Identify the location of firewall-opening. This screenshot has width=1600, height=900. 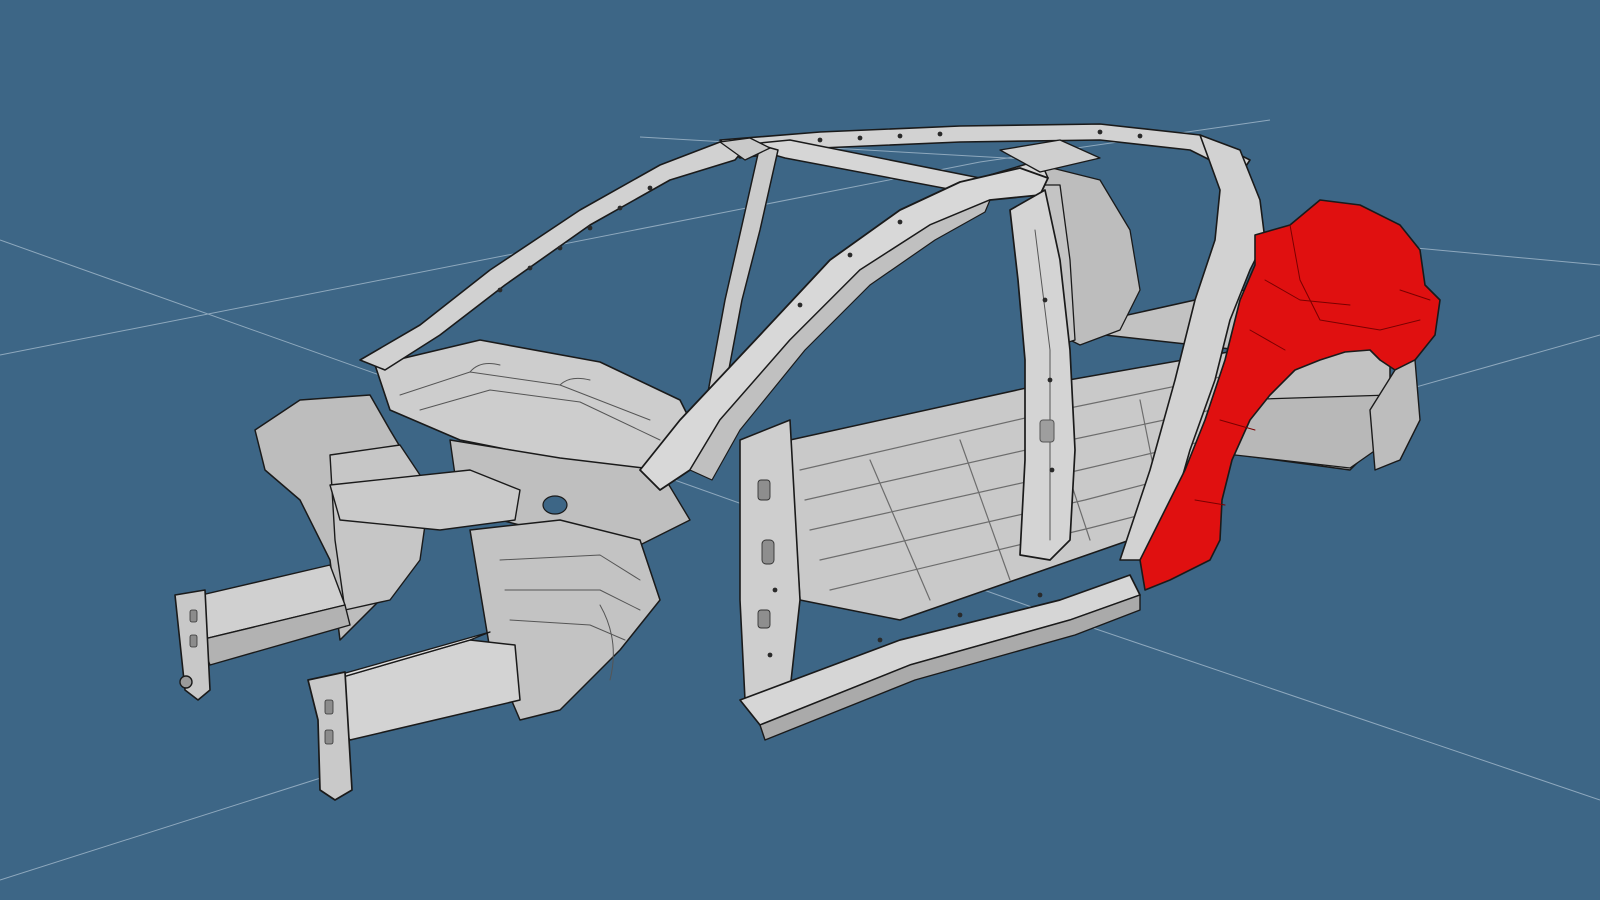
(555, 505).